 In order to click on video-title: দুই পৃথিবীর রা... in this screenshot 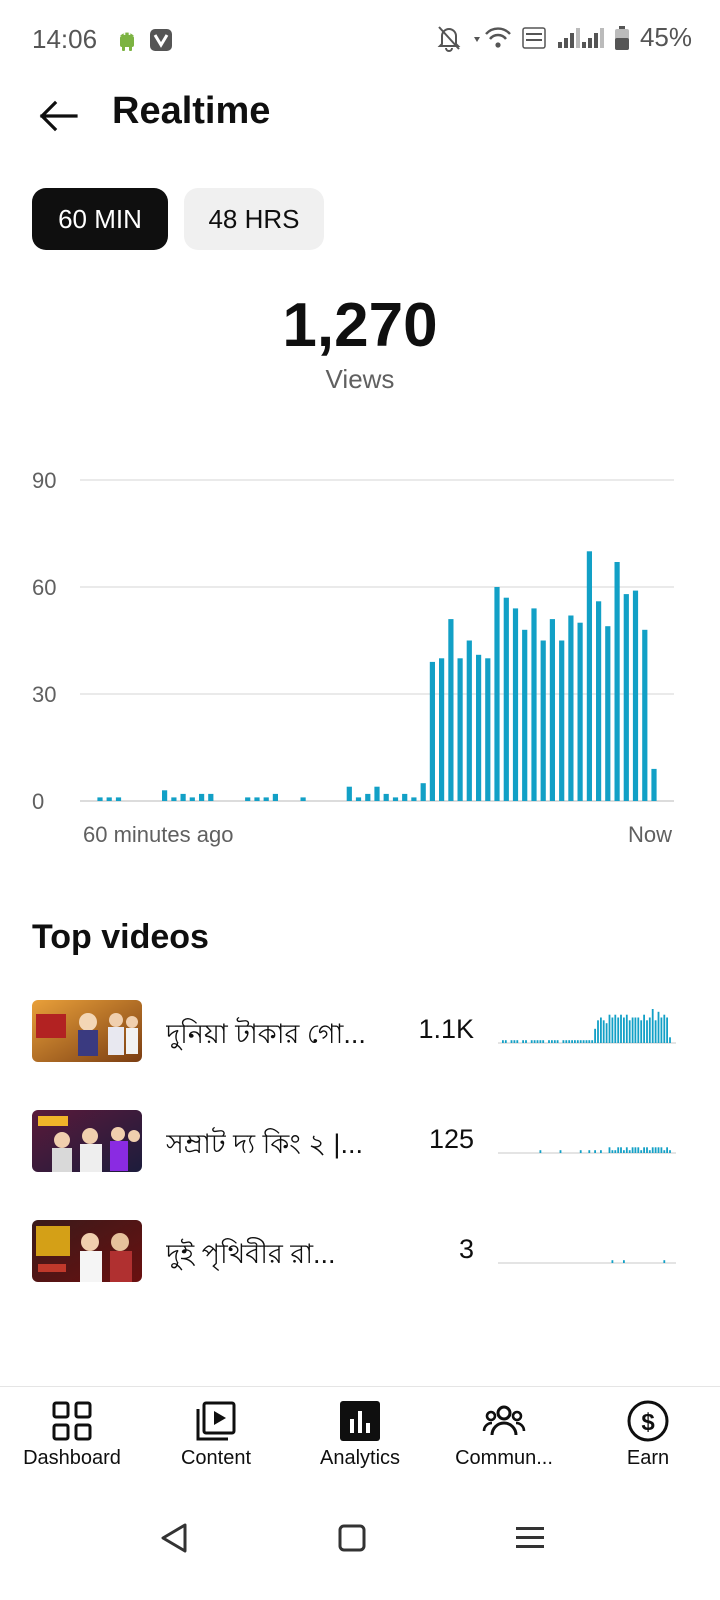, I will do `click(251, 1254)`.